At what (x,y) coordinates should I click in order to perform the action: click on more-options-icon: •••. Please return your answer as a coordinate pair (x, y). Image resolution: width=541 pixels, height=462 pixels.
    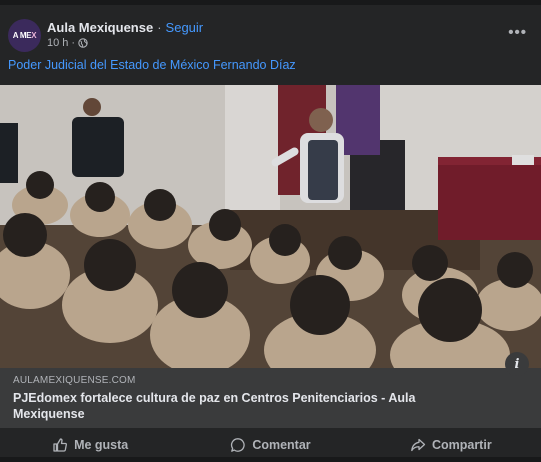
    Looking at the image, I should click on (517, 32).